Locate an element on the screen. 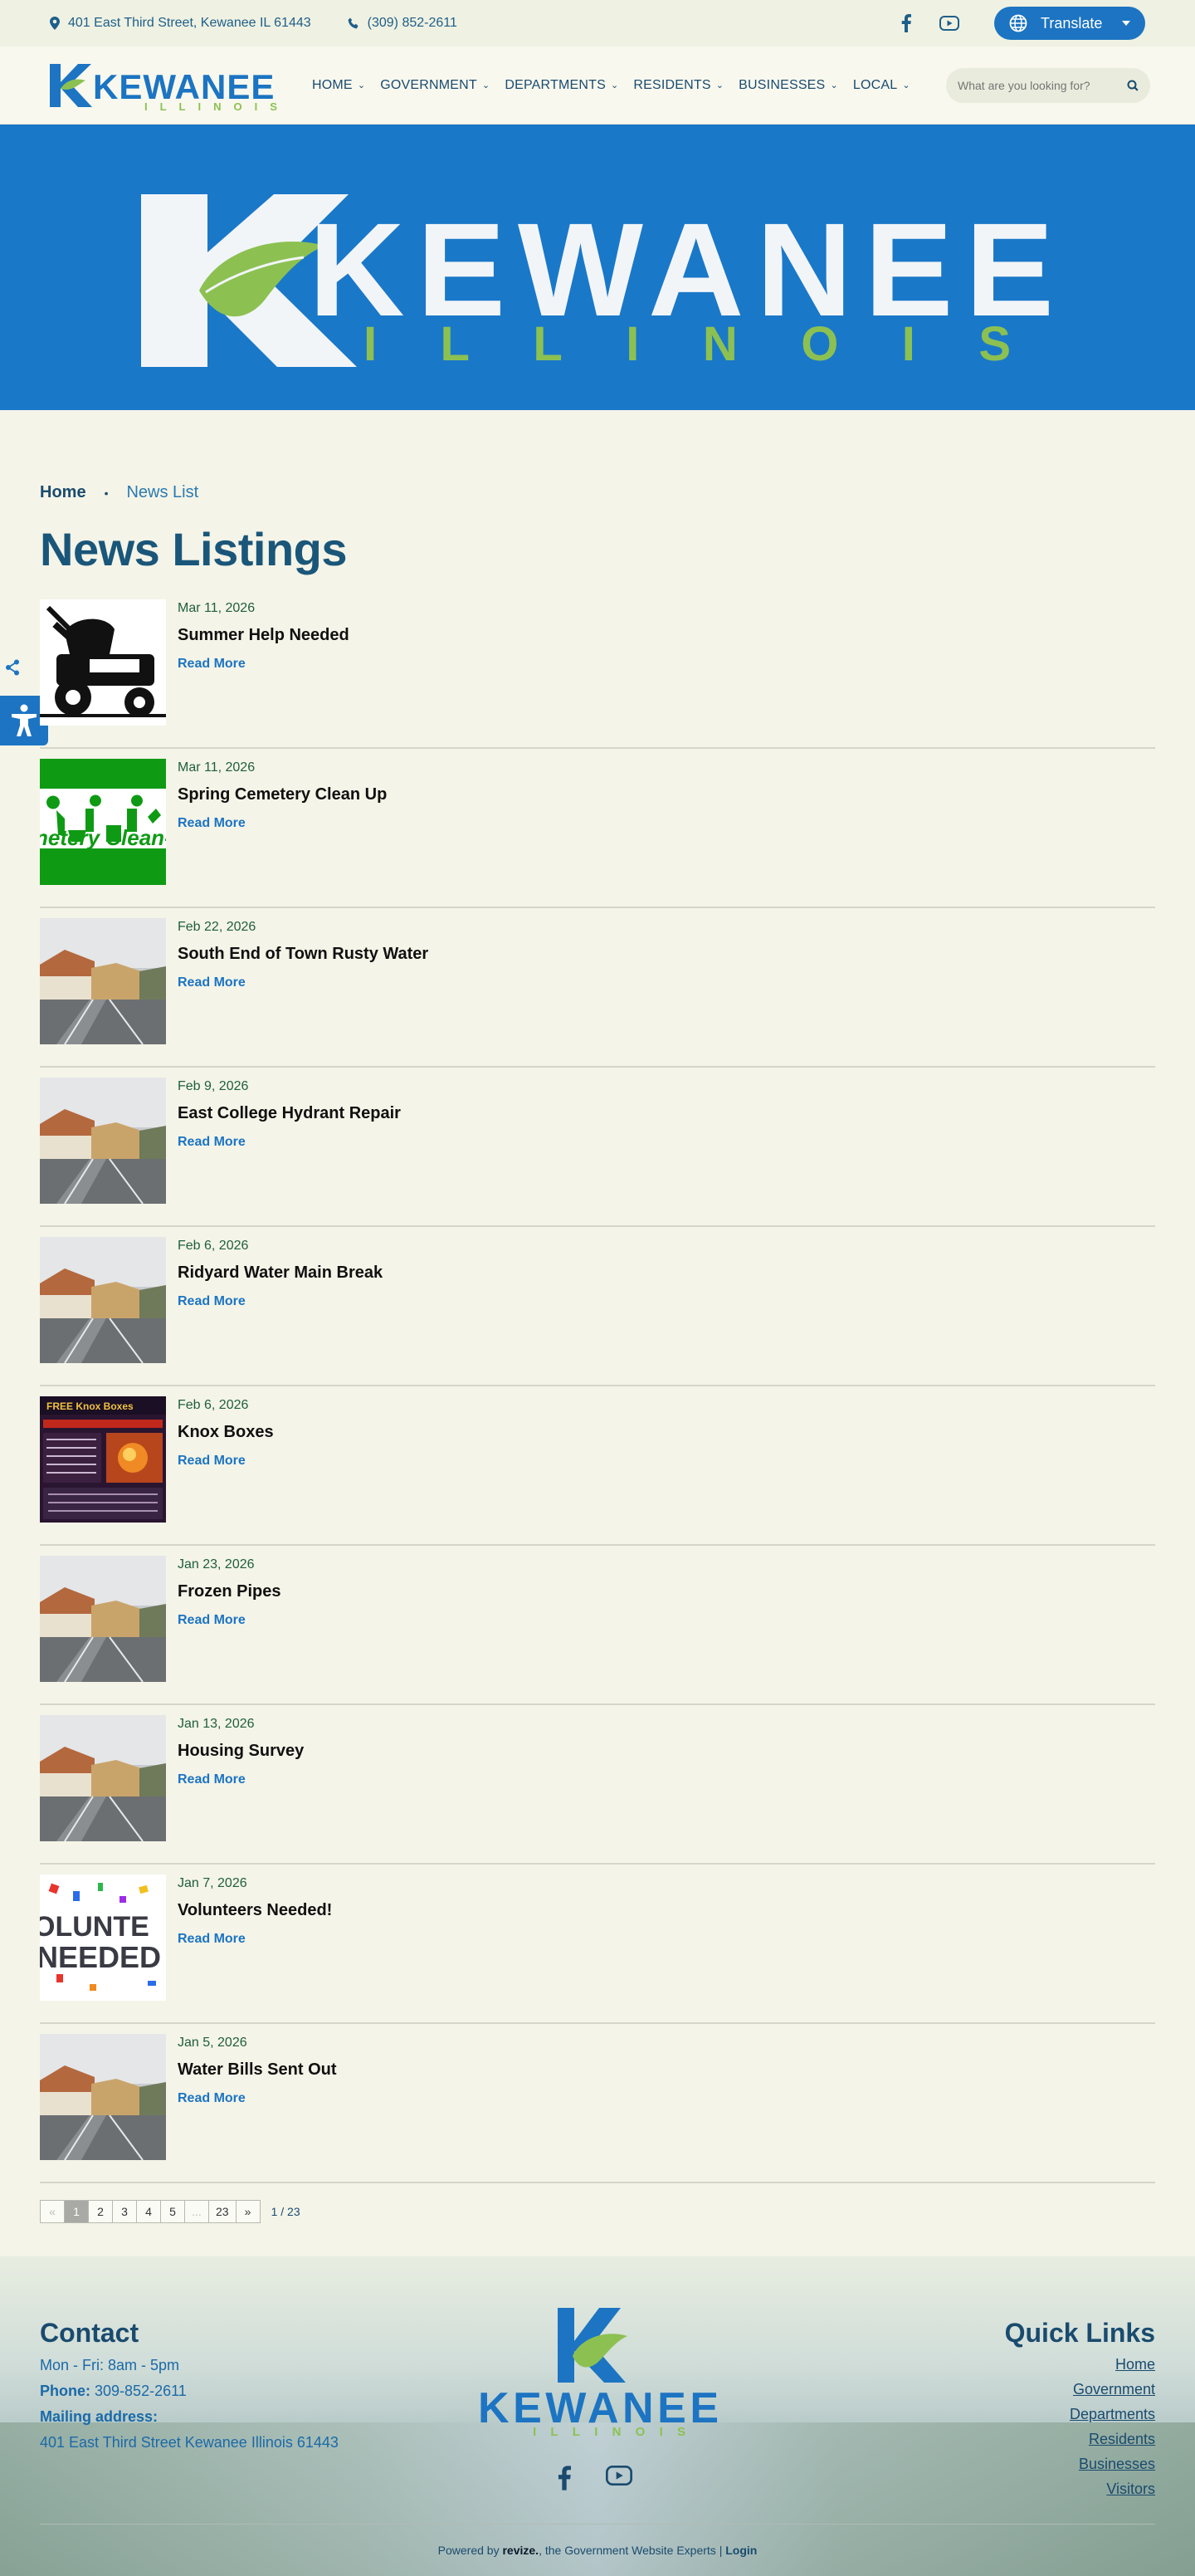 This screenshot has width=1195, height=2576. quick-link-government: Government is located at coordinates (1080, 2389).